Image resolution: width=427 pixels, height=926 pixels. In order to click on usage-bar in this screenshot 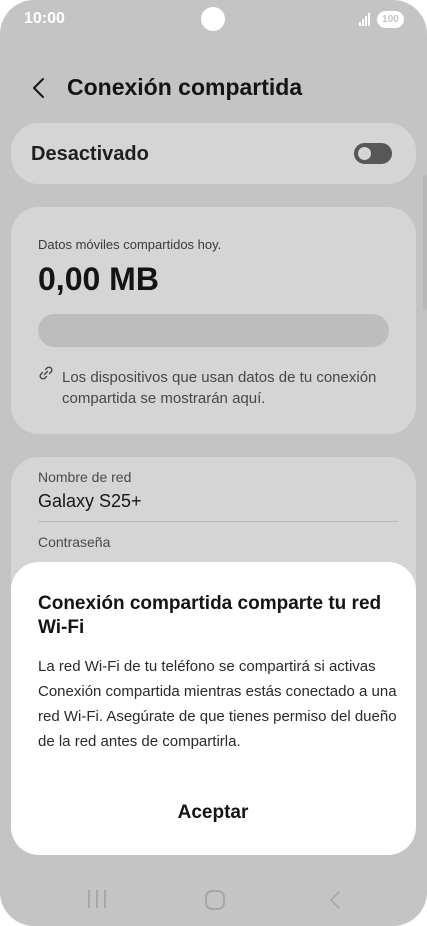, I will do `click(213, 330)`.